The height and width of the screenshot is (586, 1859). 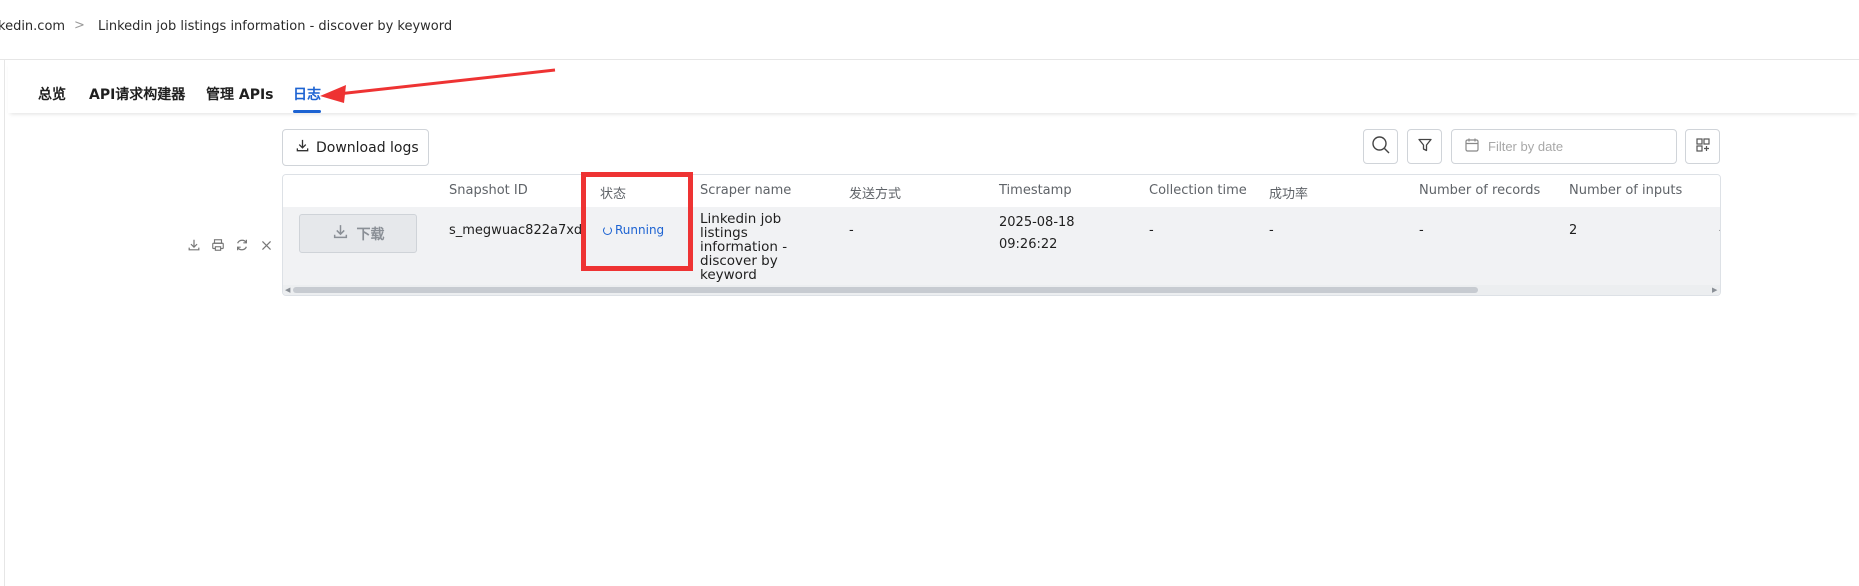 I want to click on column-header: Snapshot ID, so click(x=488, y=190).